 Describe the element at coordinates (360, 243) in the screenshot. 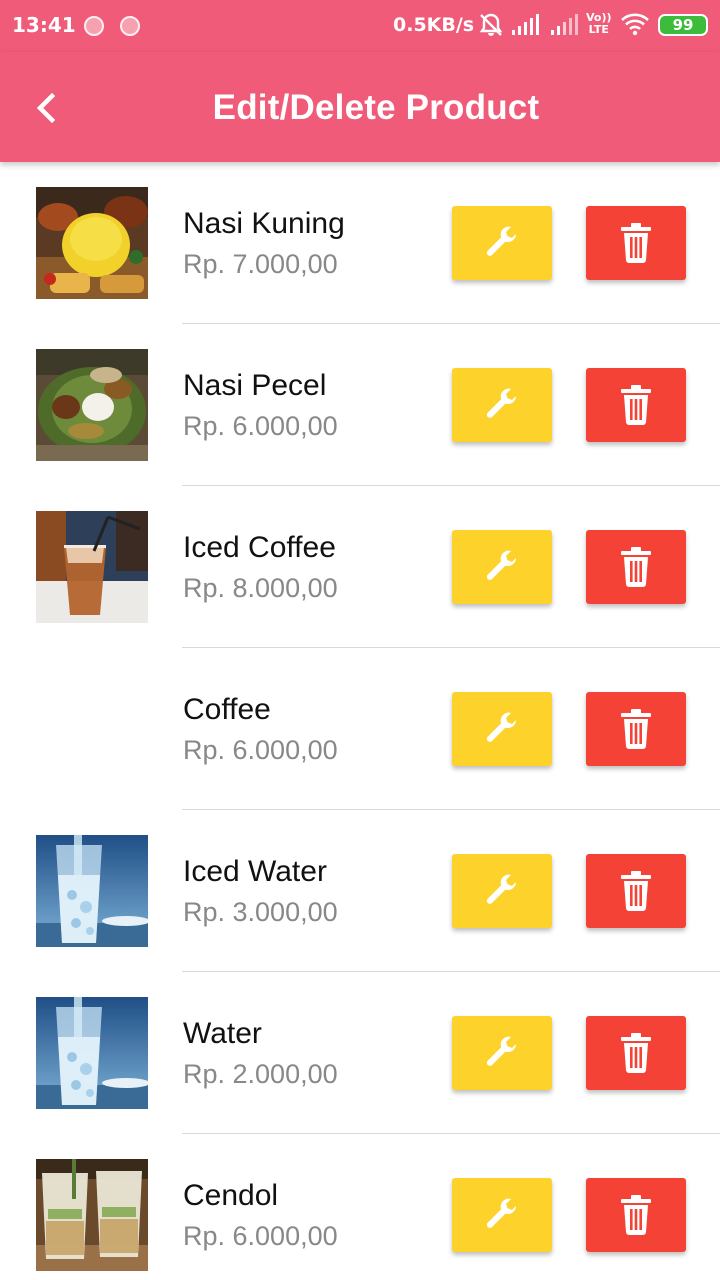

I see `product-row: Nasi Kuning Rp. 7.000,00` at that location.